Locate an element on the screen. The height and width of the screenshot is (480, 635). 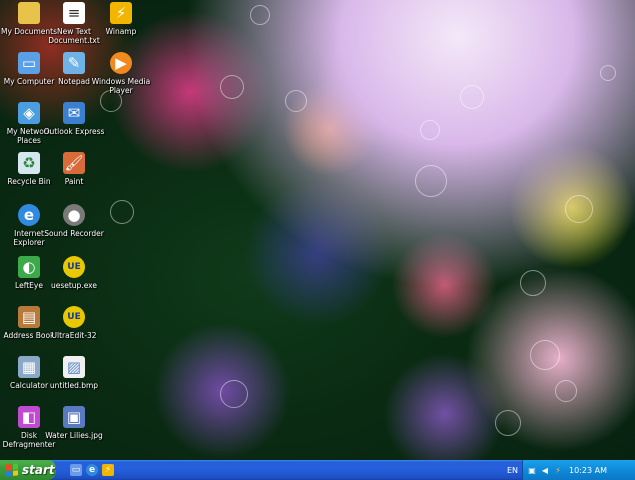
network-tray-icon: ▣ is located at coordinates (532, 470).